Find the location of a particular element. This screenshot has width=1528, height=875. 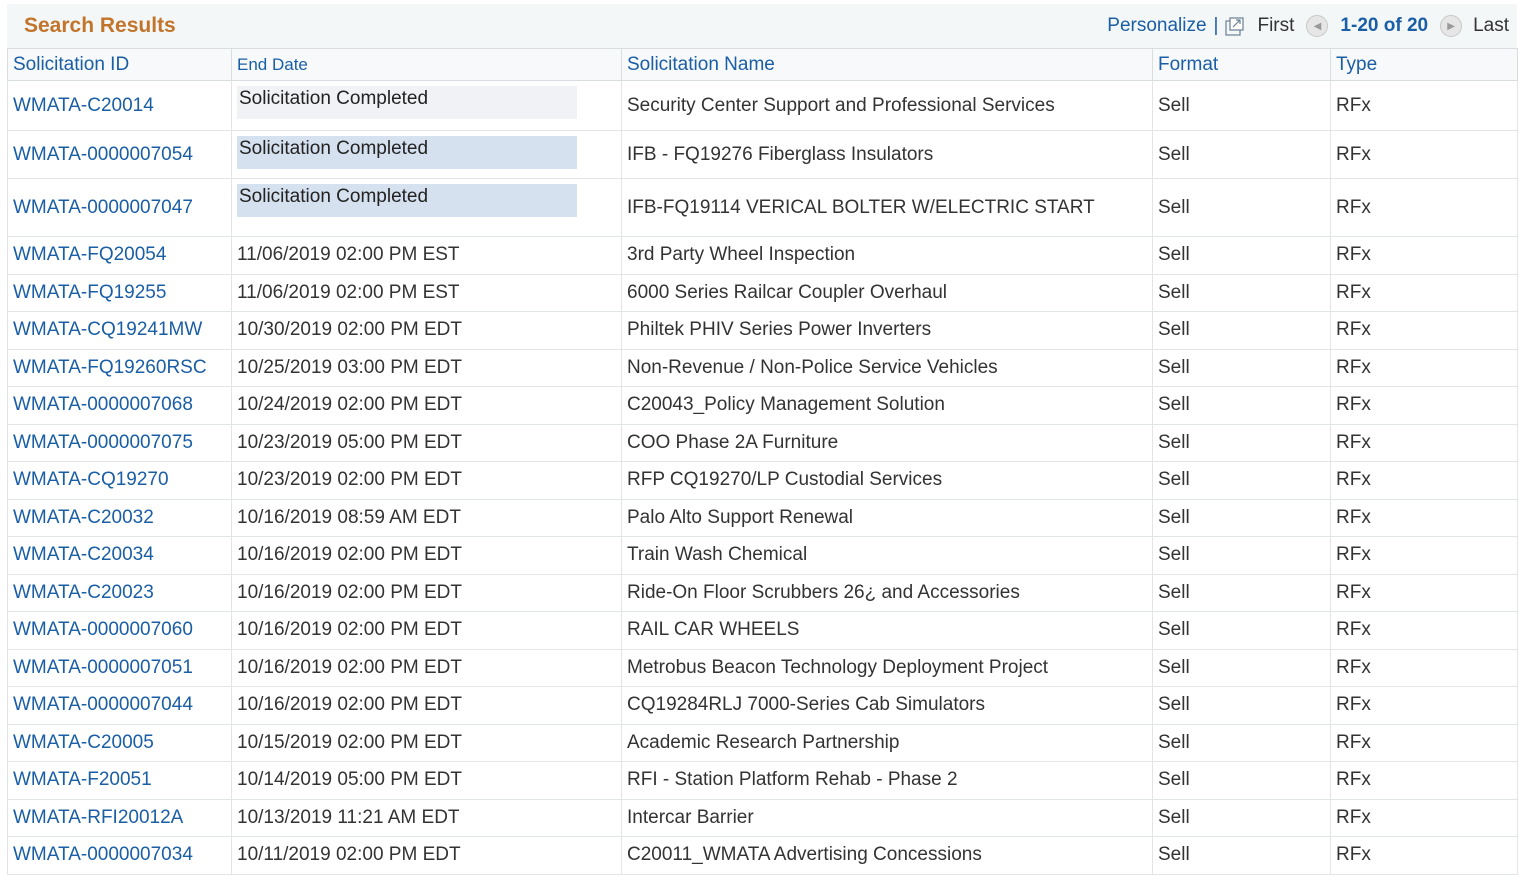

end-date-cell: 10/25/2019 03:00 PM EDT is located at coordinates (426, 367).